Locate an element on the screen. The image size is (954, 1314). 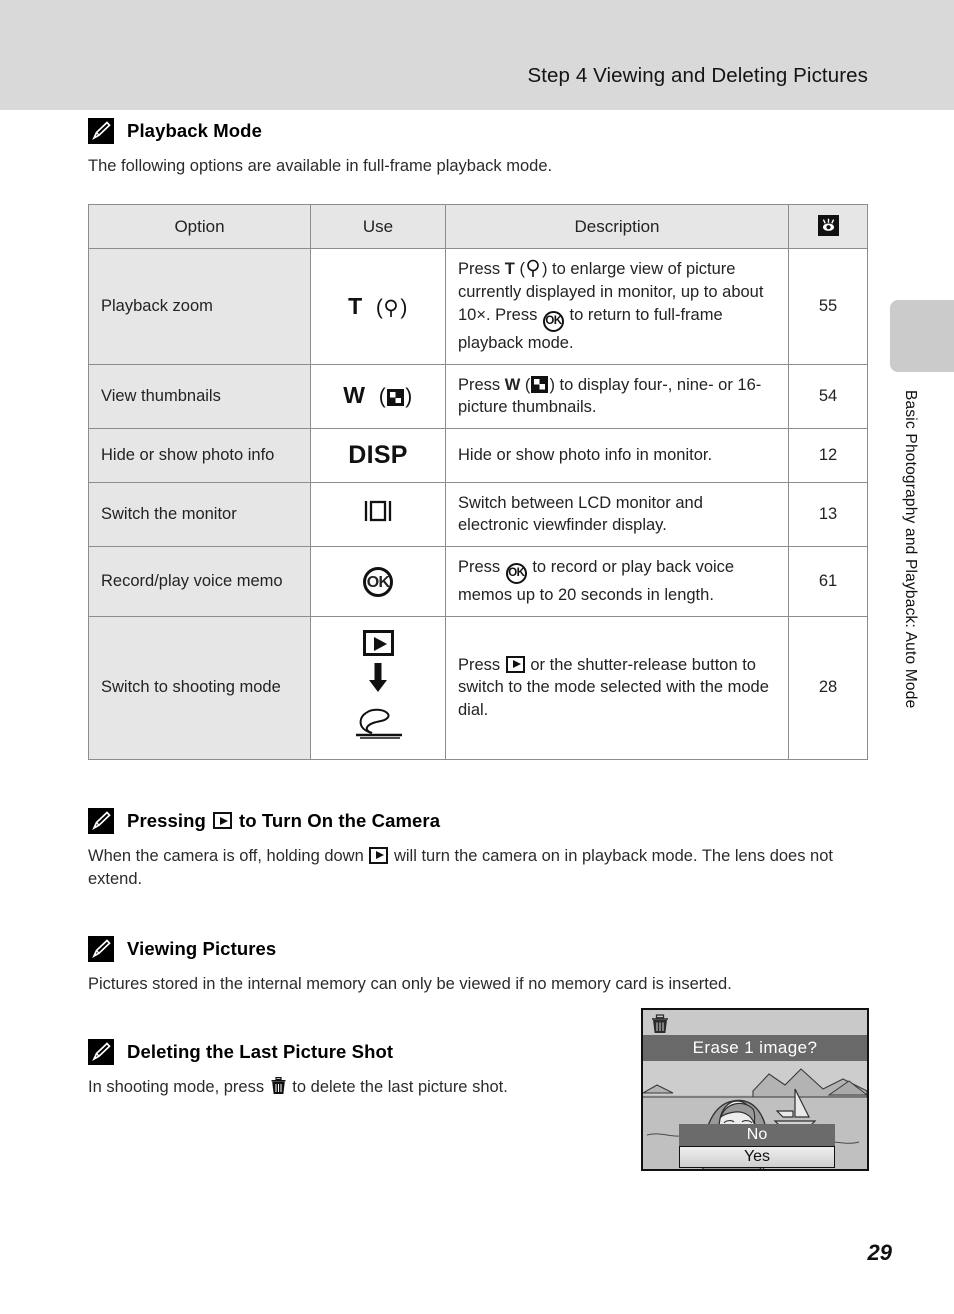
row-page-ref: 61 is located at coordinates (828, 581).